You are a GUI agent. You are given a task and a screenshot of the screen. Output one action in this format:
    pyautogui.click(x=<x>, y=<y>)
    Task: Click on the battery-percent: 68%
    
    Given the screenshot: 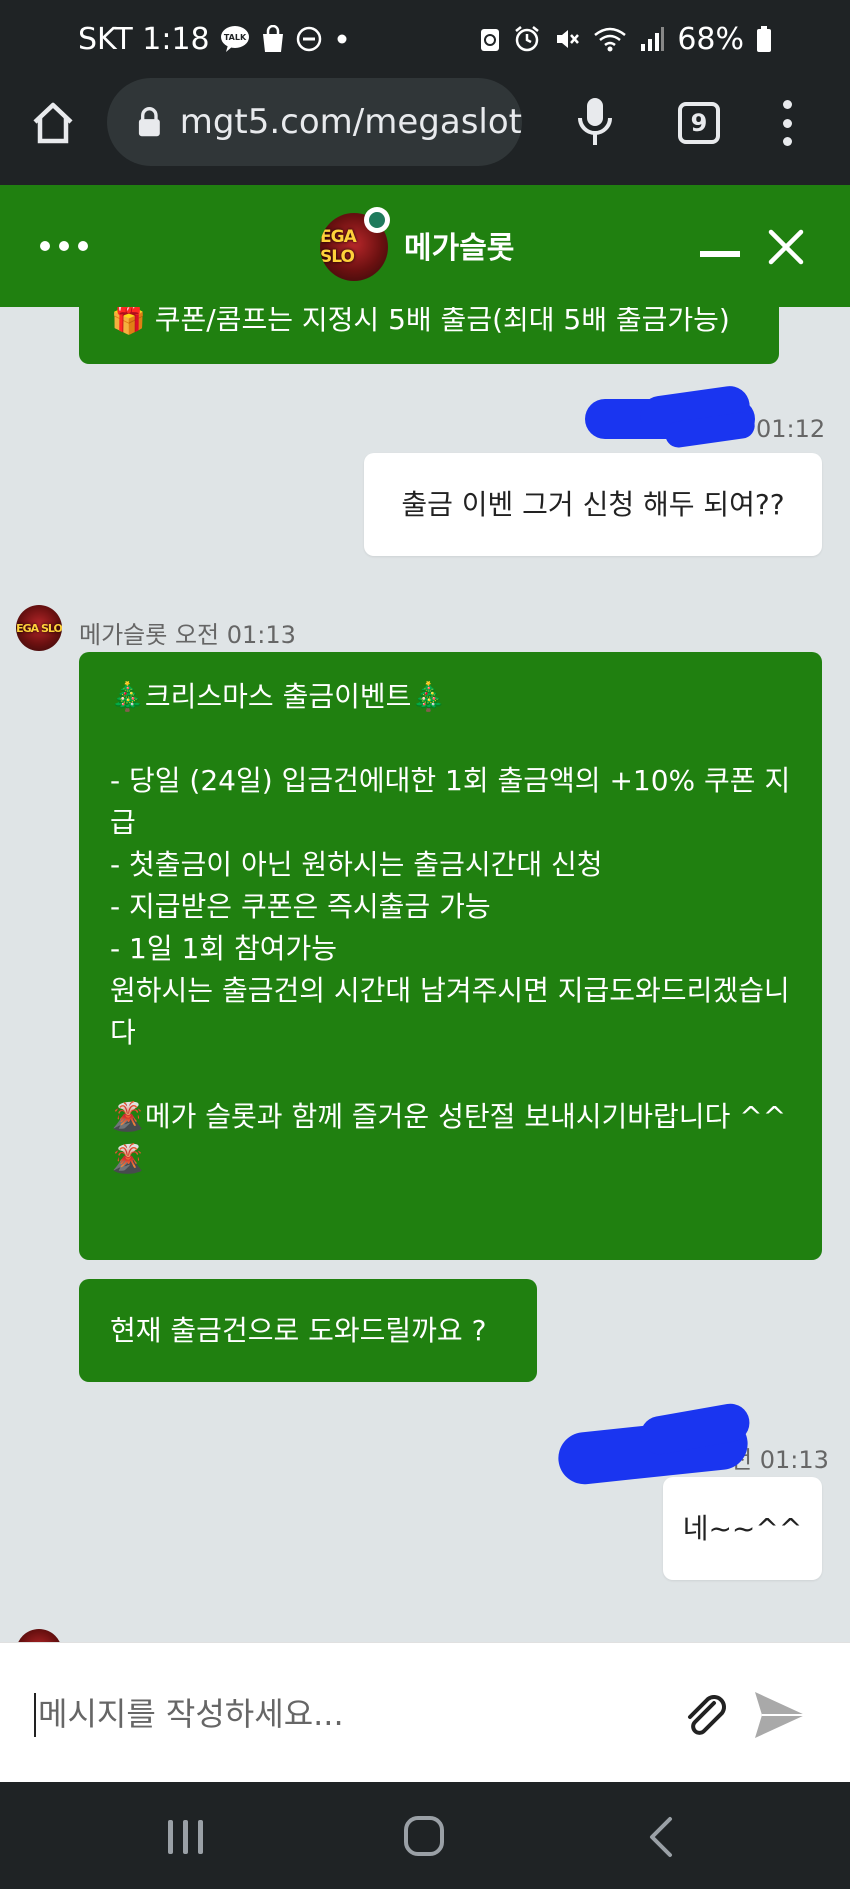 What is the action you would take?
    pyautogui.click(x=710, y=39)
    